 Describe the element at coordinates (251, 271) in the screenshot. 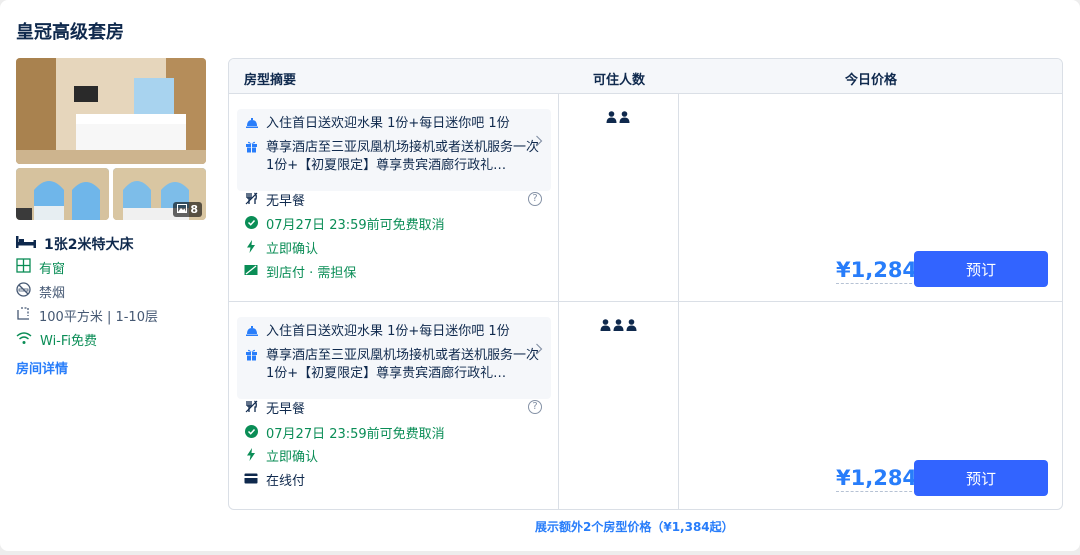

I see `pay-at-hotel-icon` at that location.